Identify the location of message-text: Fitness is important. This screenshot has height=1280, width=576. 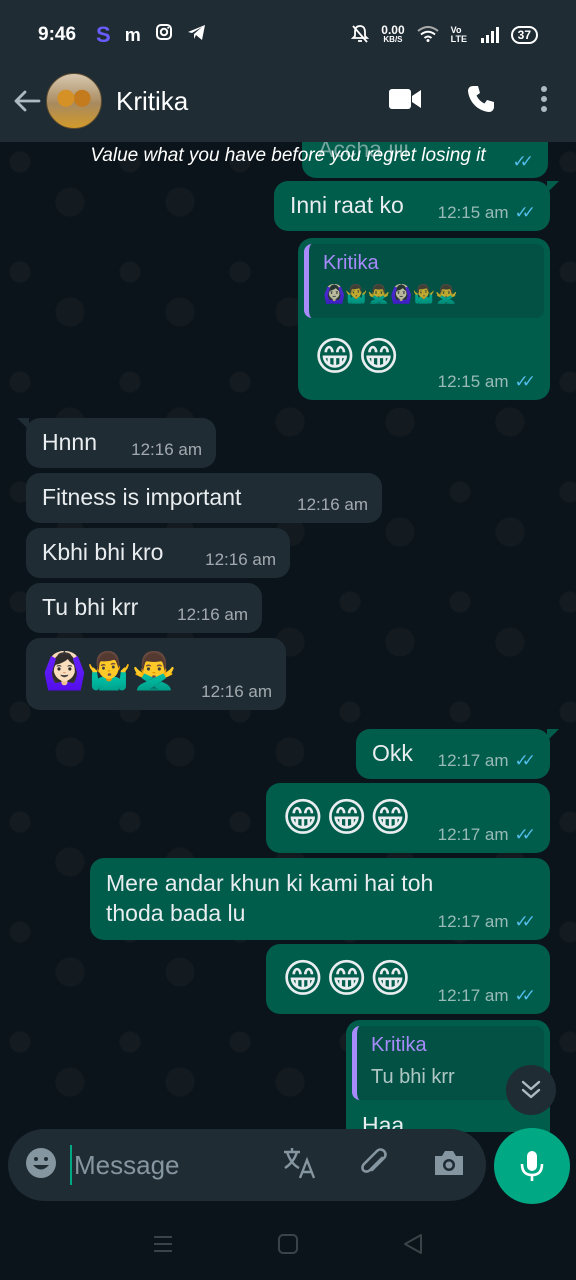
(142, 497).